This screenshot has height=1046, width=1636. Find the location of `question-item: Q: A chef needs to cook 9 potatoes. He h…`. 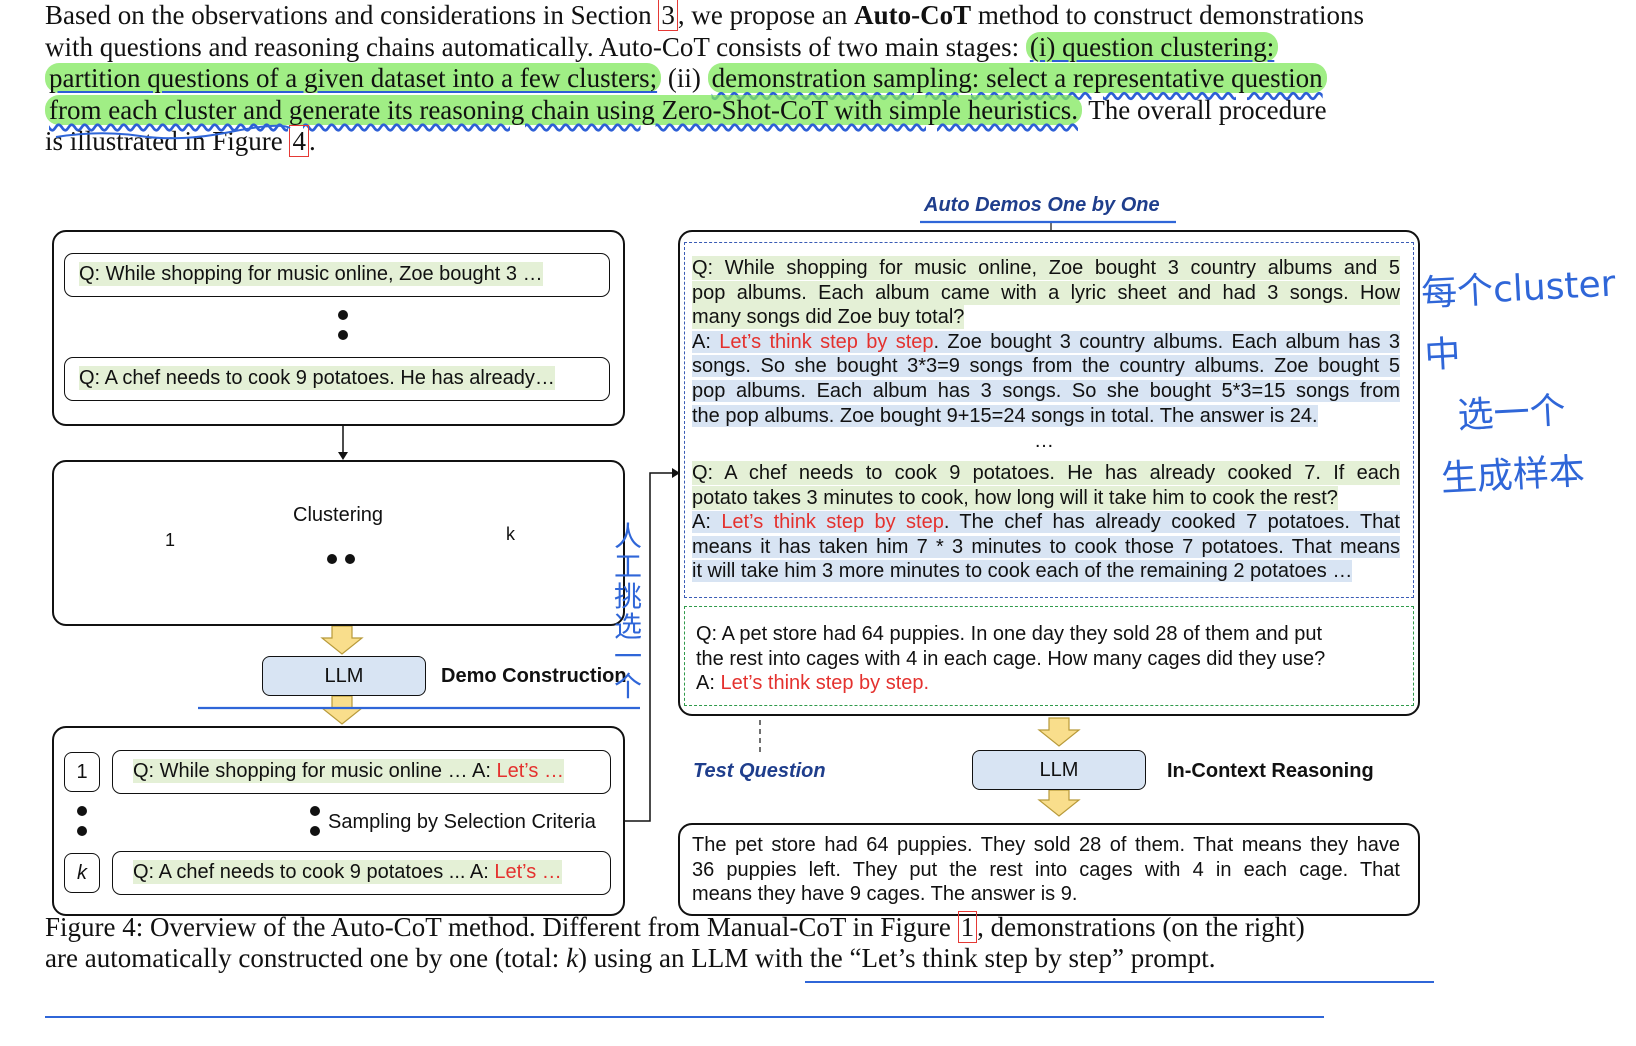

question-item: Q: A chef needs to cook 9 potatoes. He h… is located at coordinates (337, 379).